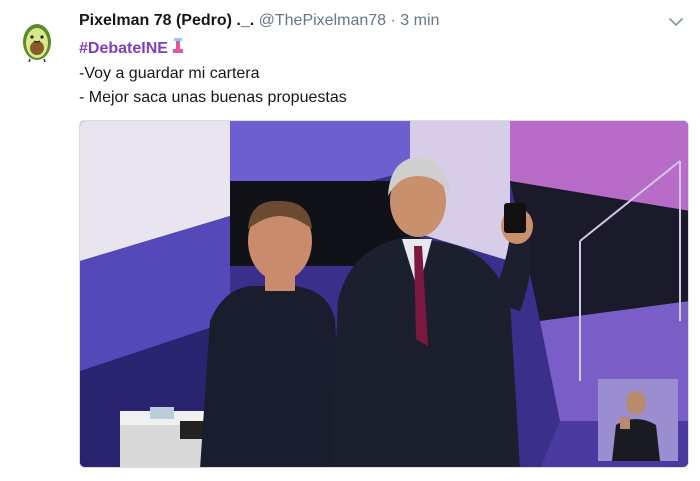 This screenshot has height=481, width=700. What do you see at coordinates (322, 20) in the screenshot?
I see `user-handle: @ThePixelman78` at bounding box center [322, 20].